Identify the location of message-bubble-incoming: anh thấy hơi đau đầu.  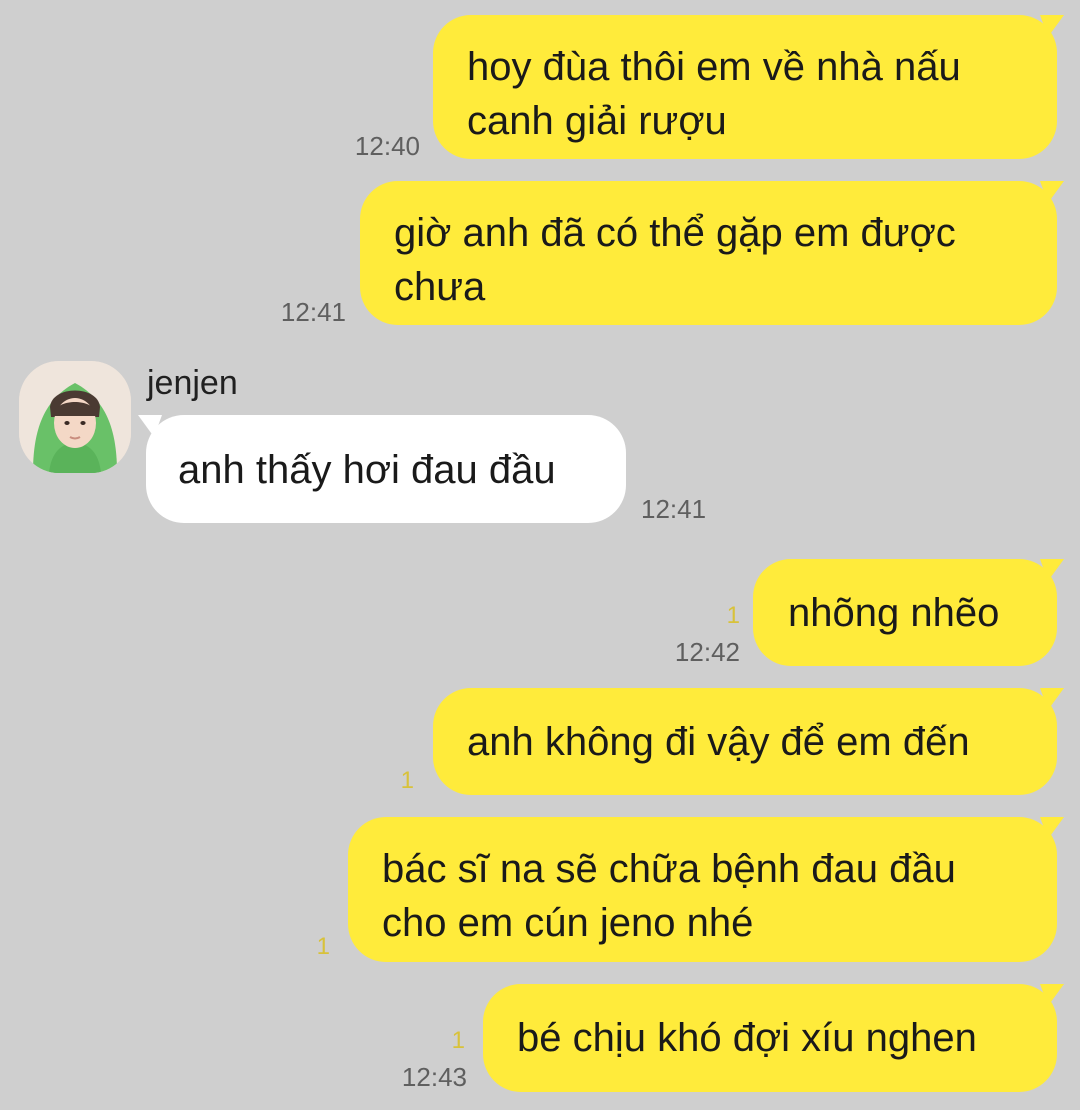
(386, 469).